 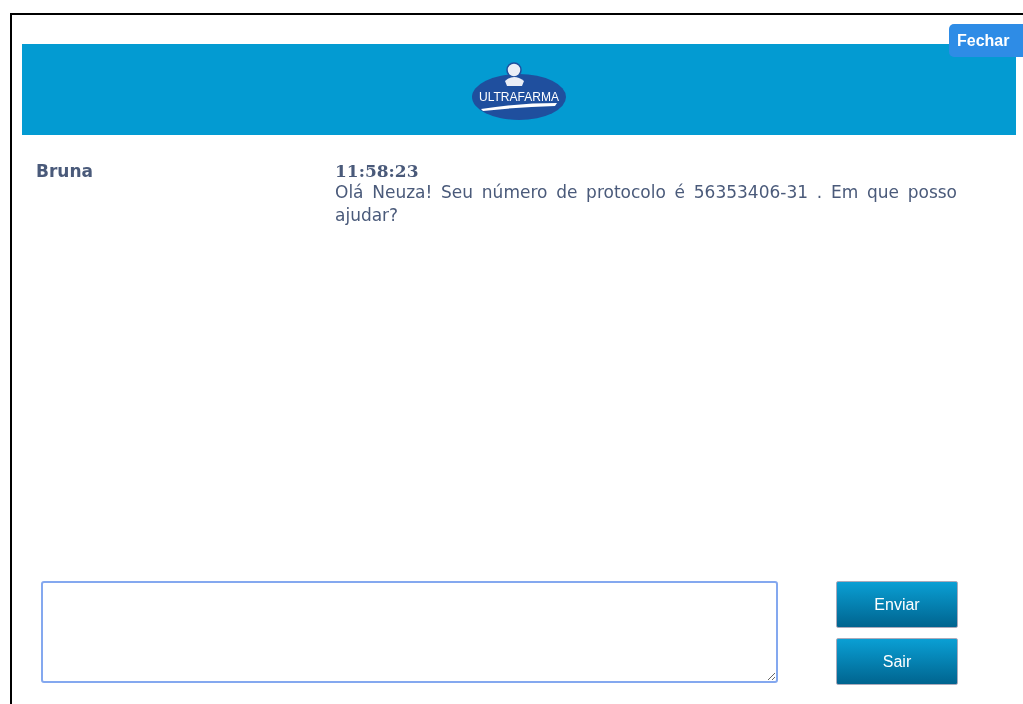 I want to click on close-button: Fechar, so click(x=986, y=40).